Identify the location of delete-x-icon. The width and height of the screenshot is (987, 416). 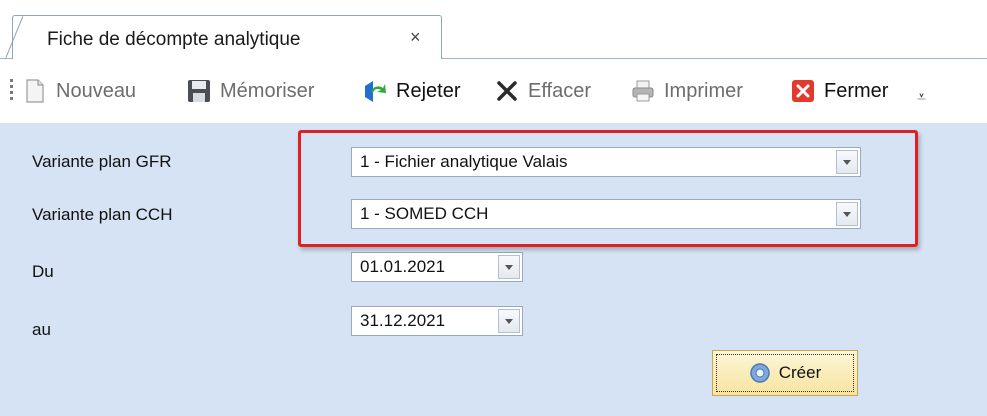
(507, 91).